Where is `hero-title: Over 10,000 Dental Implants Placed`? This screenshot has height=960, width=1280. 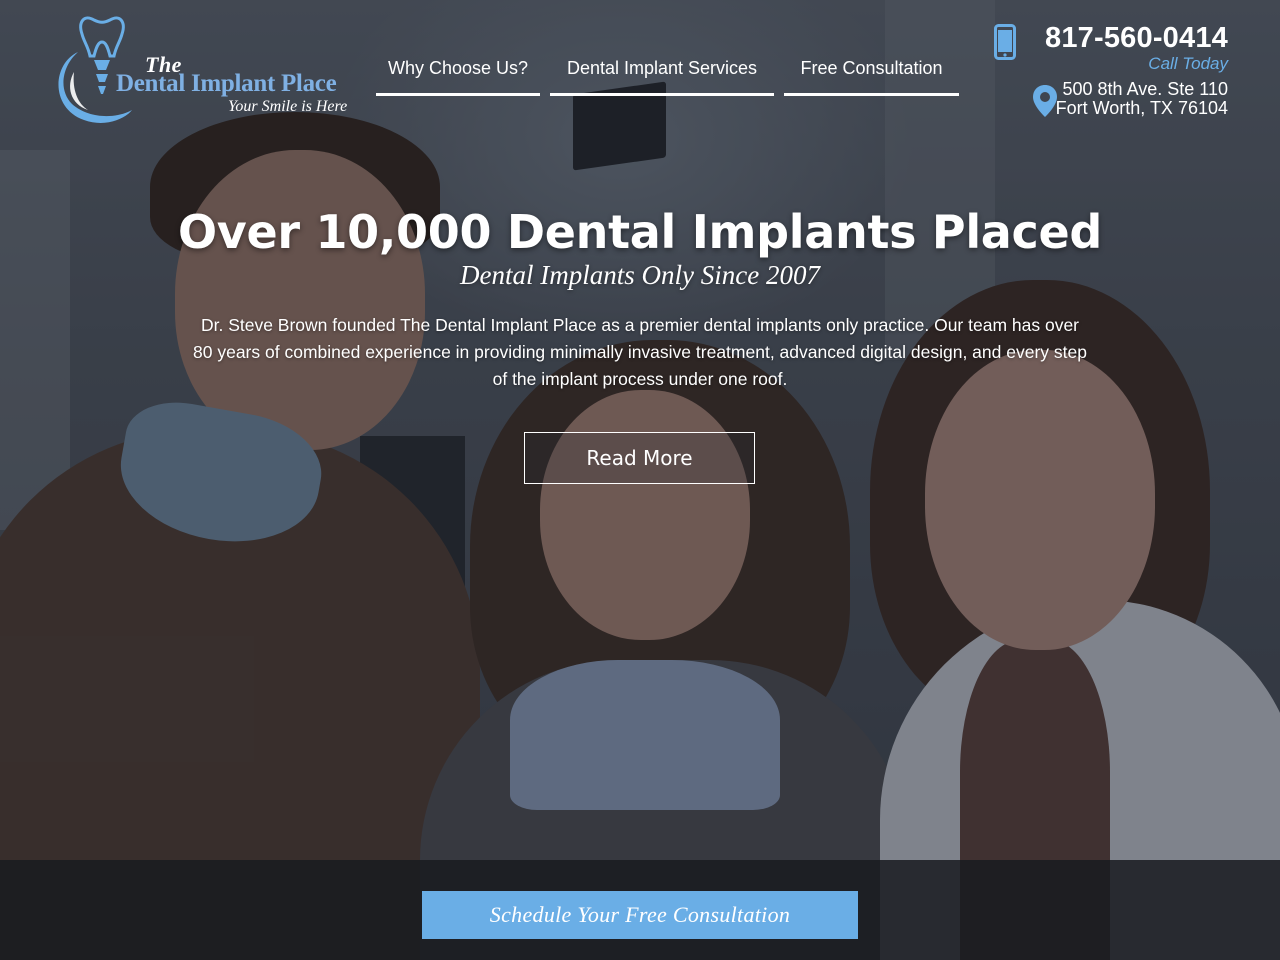
hero-title: Over 10,000 Dental Implants Placed is located at coordinates (640, 232).